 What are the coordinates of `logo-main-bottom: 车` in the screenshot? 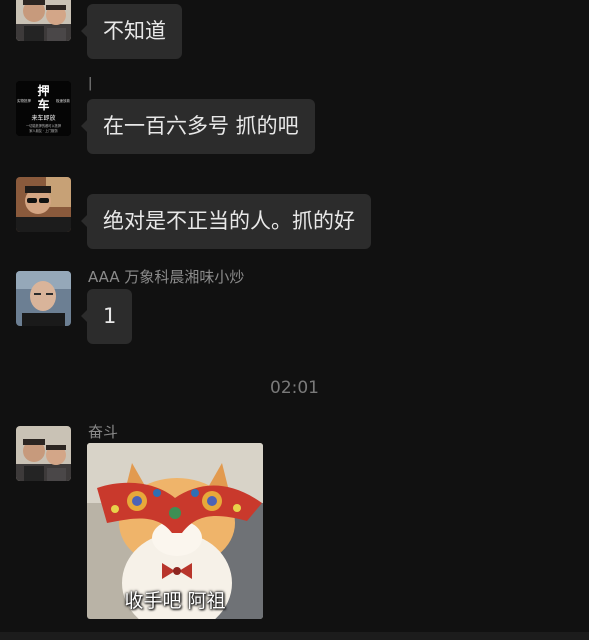 It's located at (43, 104).